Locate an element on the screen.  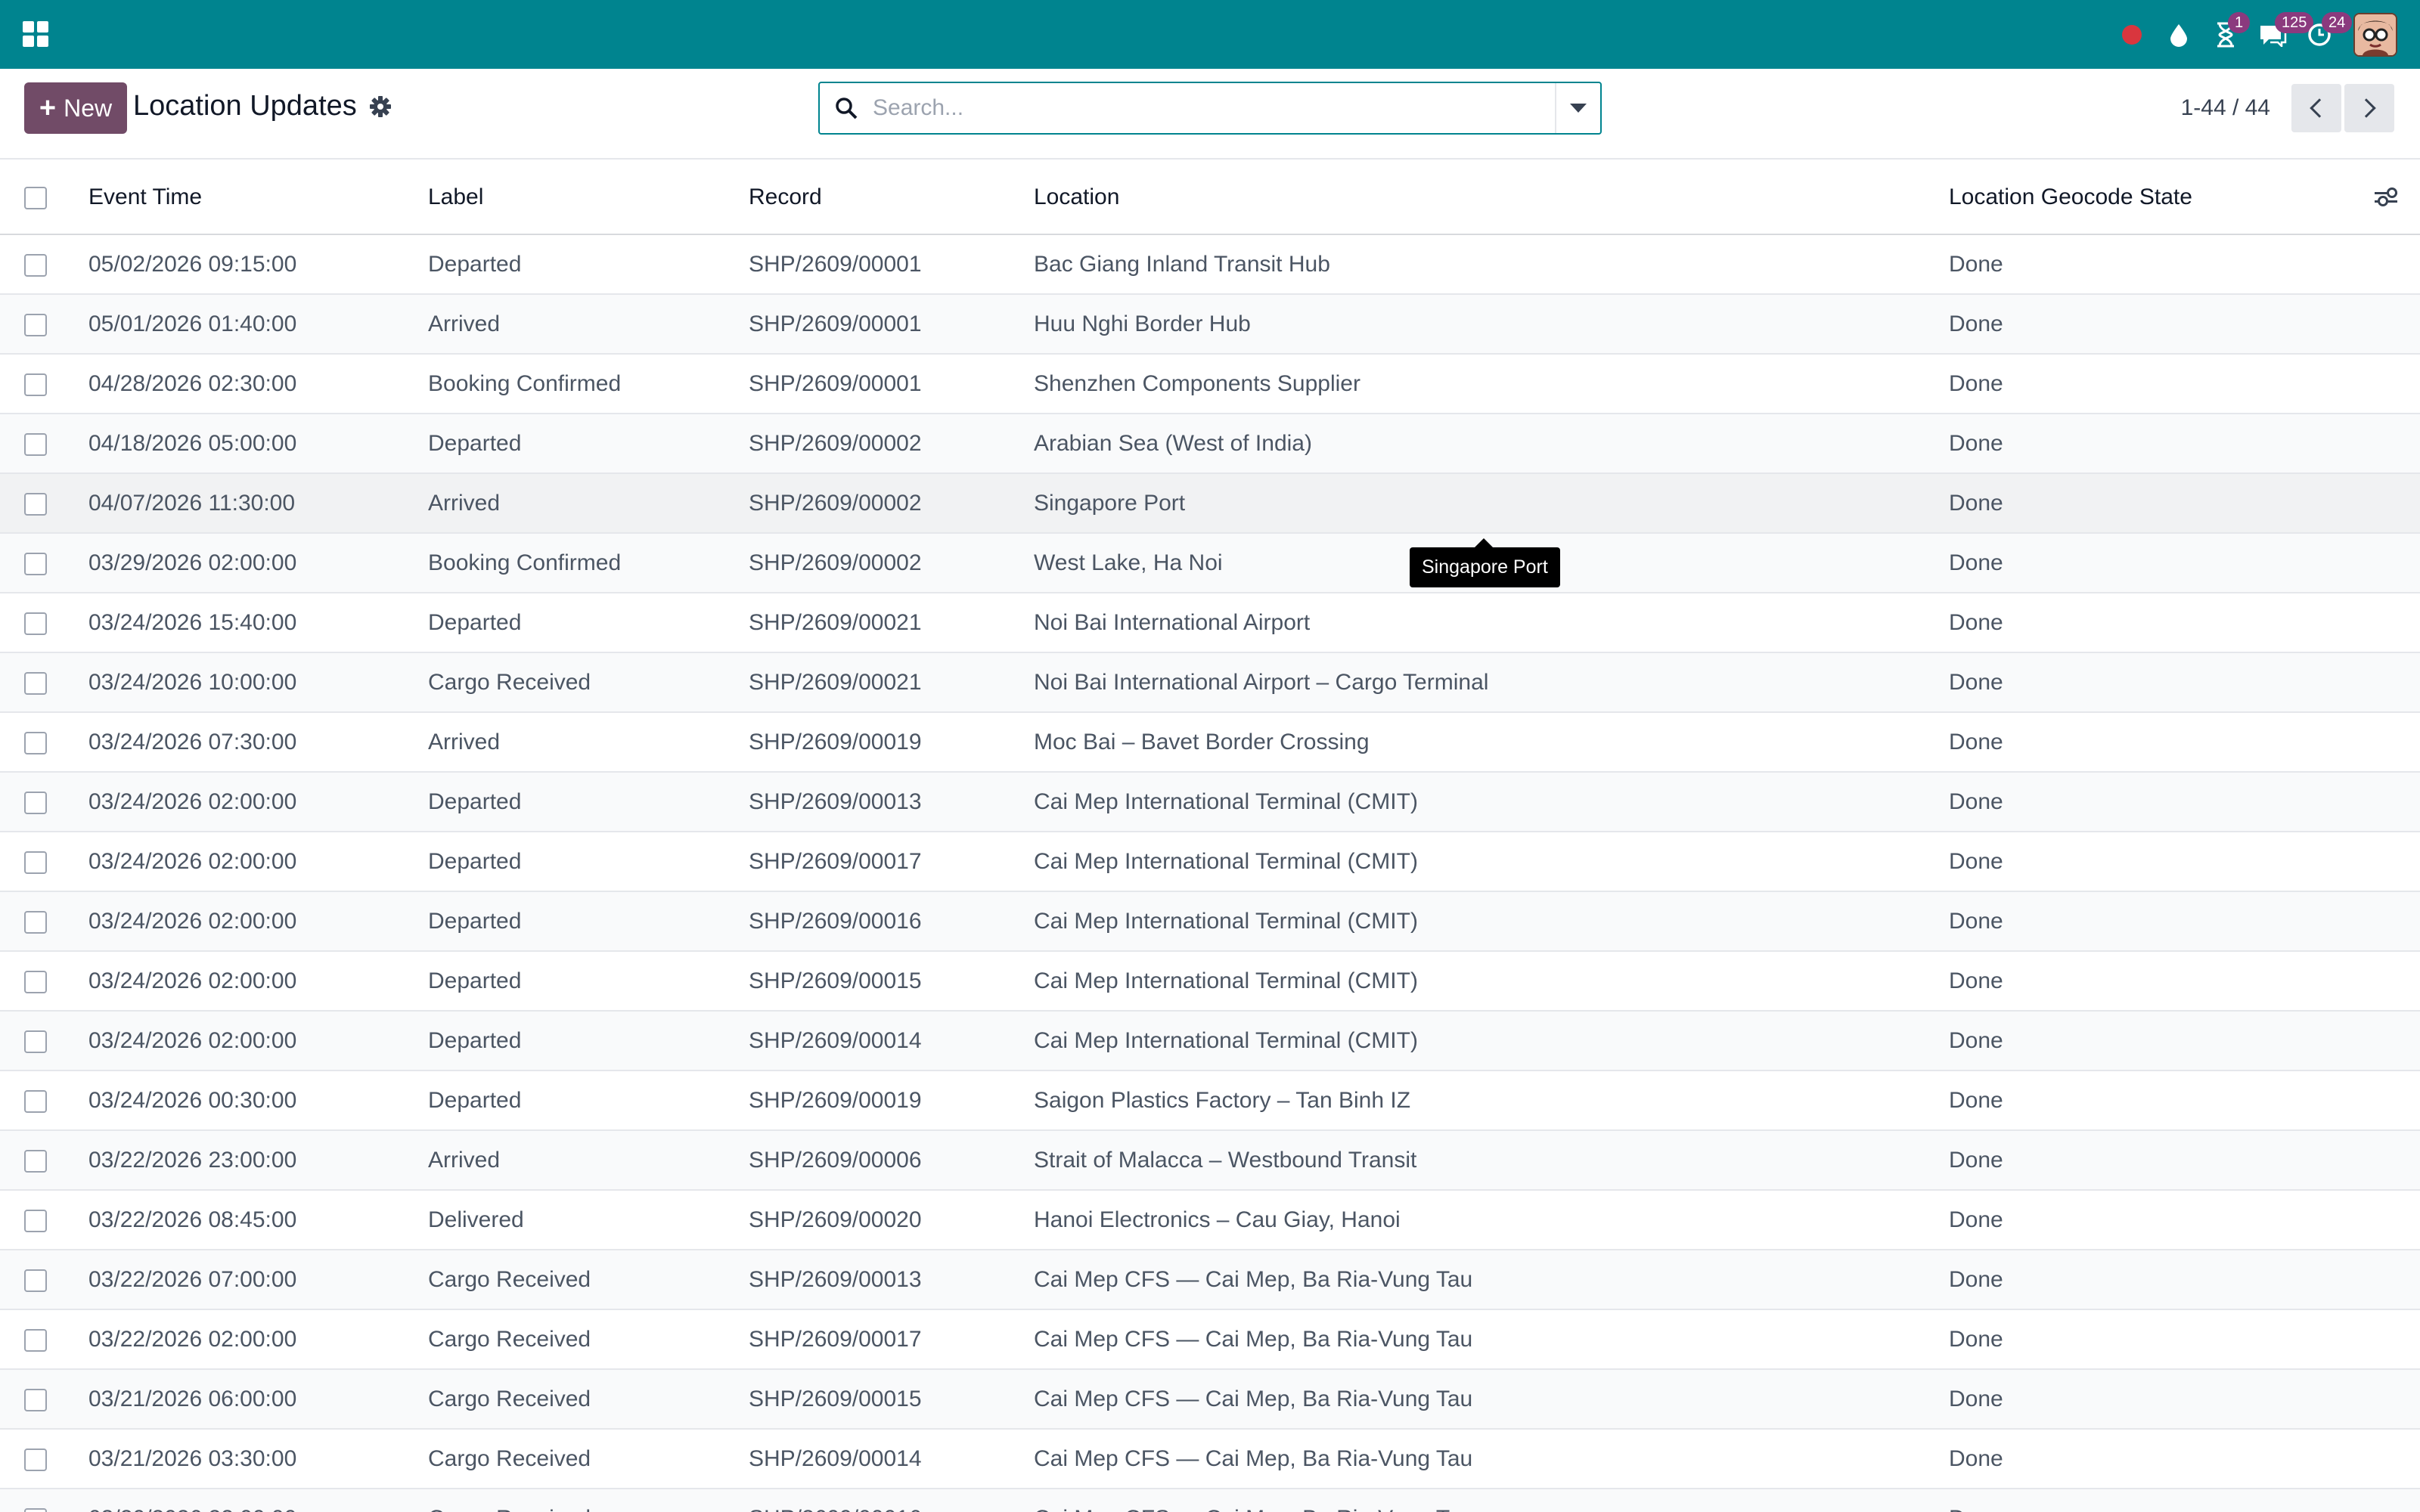
cell-event-time: 05/02/2026 09:15:00 is located at coordinates (258, 264).